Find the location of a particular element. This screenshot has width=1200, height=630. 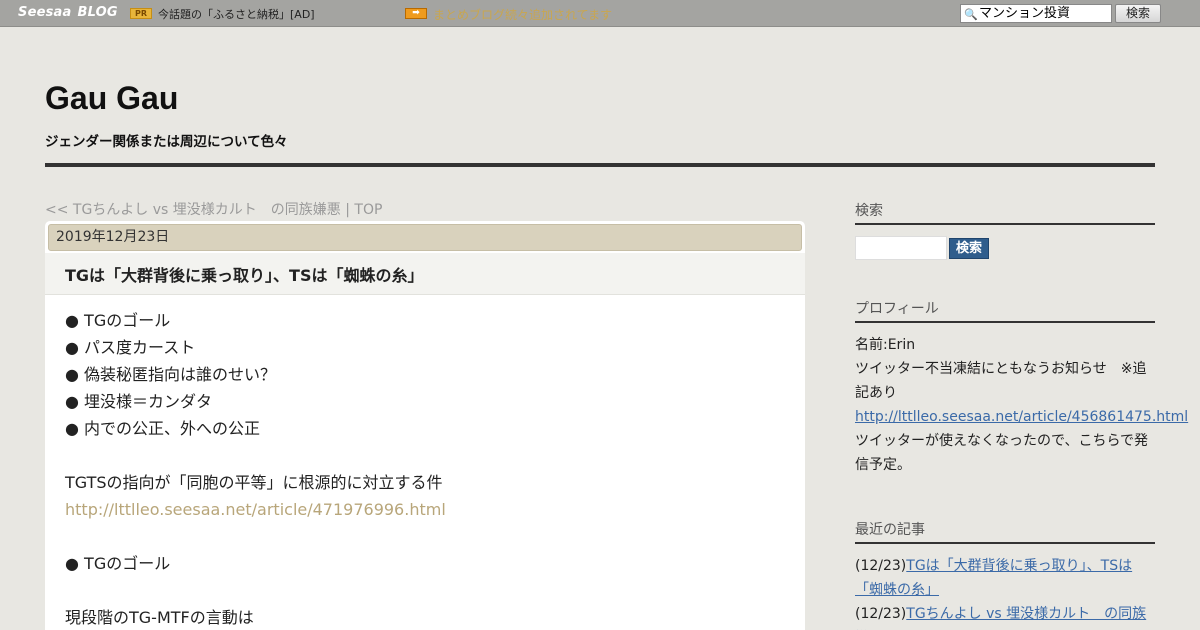

post-navigation: << TGちんよし vs 埋没様カルト の同族嫌悪 | TOP is located at coordinates (213, 209).